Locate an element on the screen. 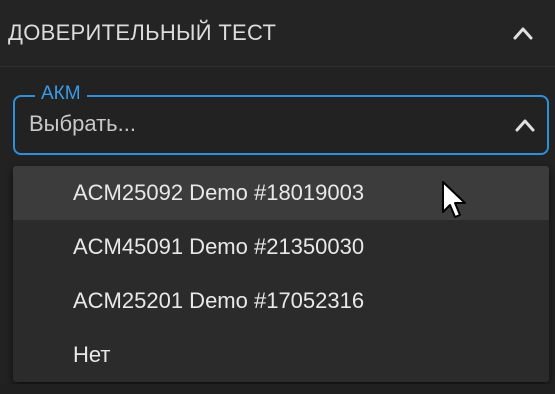 This screenshot has width=555, height=394. dropdown-option-label: ACM45091 Demo #21350030 is located at coordinates (219, 246).